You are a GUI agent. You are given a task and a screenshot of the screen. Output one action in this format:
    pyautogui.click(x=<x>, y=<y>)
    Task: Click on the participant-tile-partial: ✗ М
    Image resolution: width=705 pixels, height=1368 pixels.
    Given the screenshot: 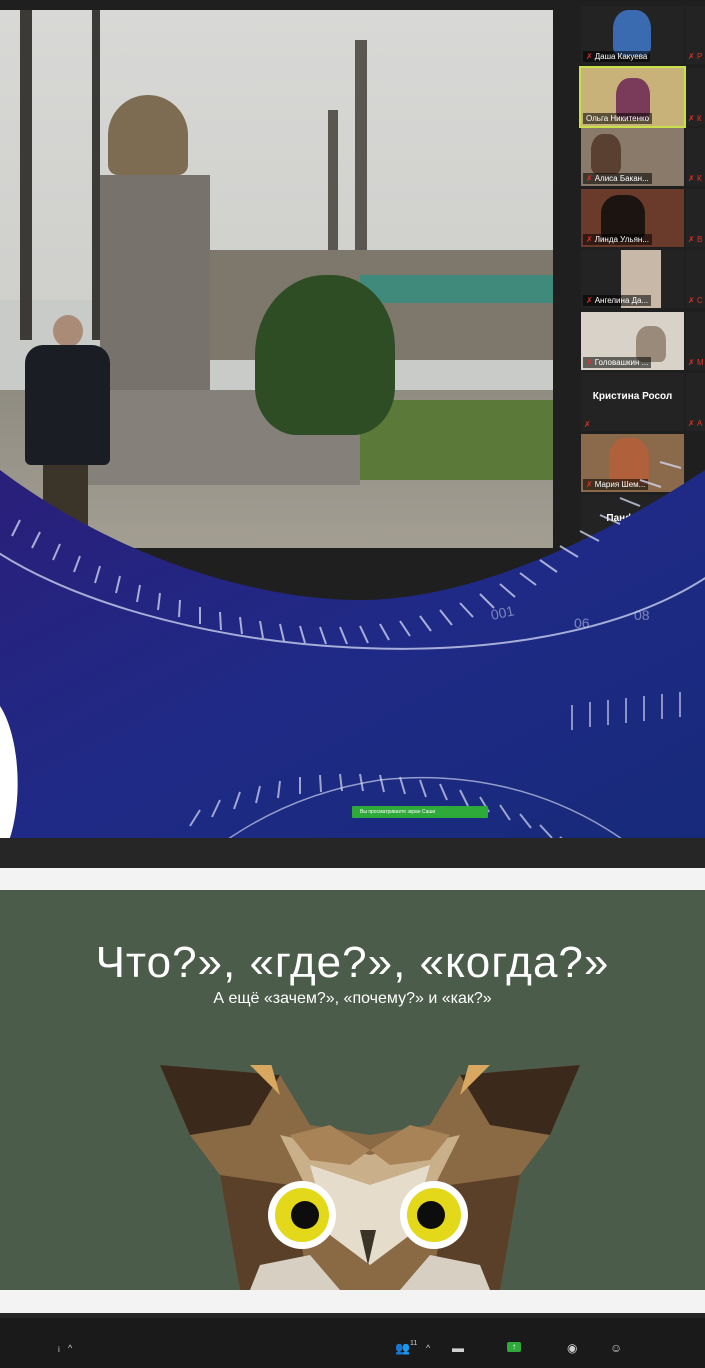 What is the action you would take?
    pyautogui.click(x=695, y=341)
    